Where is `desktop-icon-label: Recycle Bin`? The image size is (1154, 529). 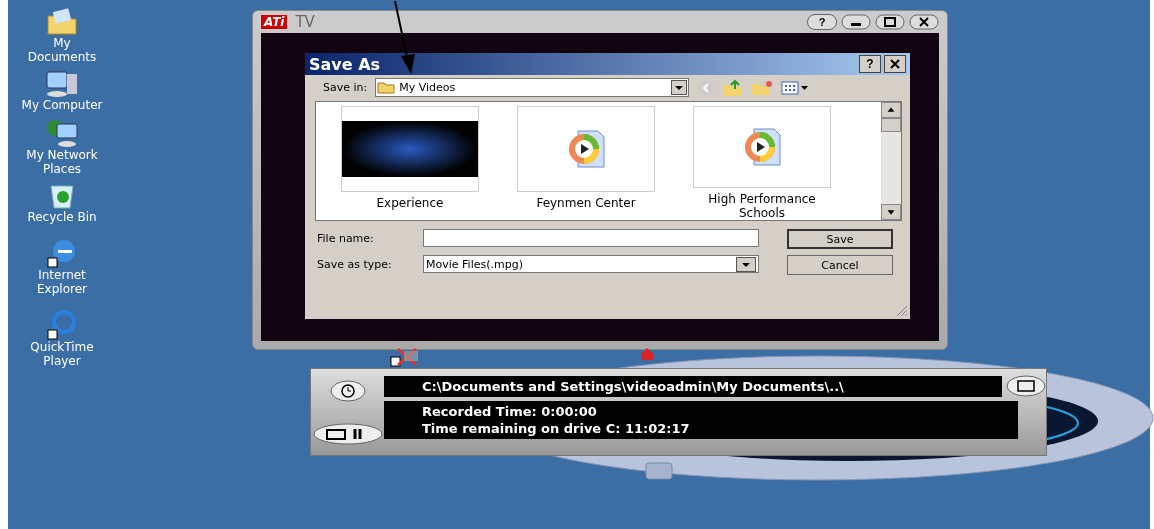
desktop-icon-label: Recycle Bin is located at coordinates (62, 217).